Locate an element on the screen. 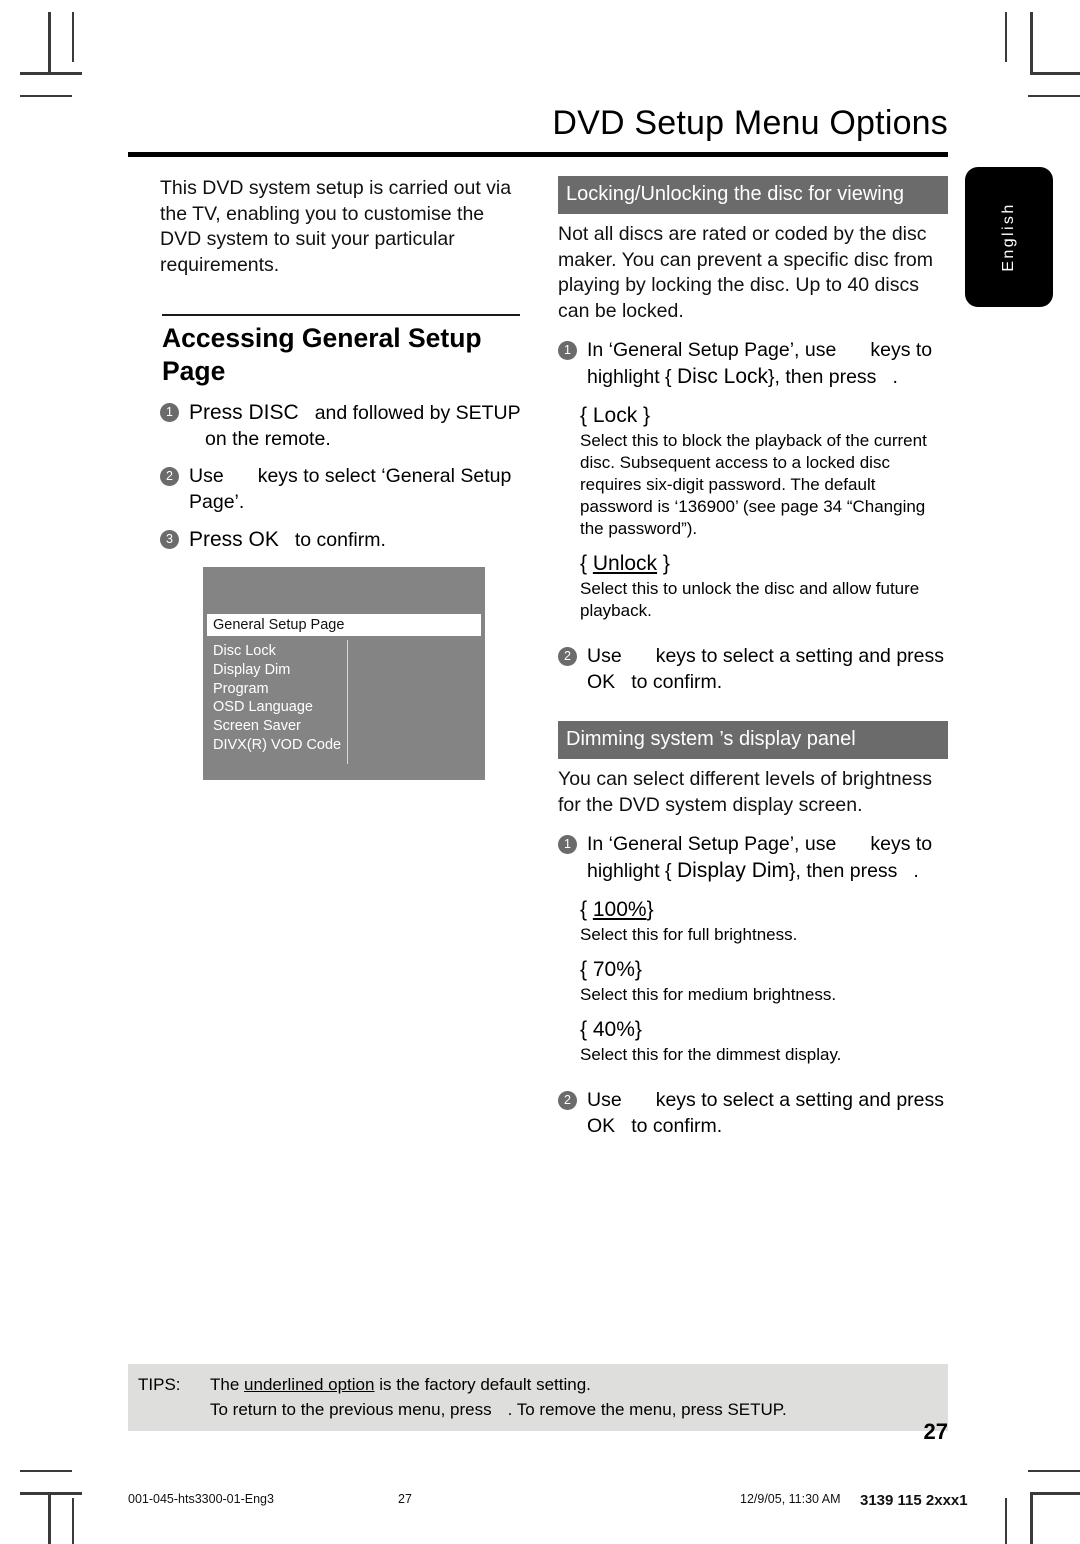 This screenshot has width=1080, height=1544. option-label-lock: { Lock } is located at coordinates (615, 415).